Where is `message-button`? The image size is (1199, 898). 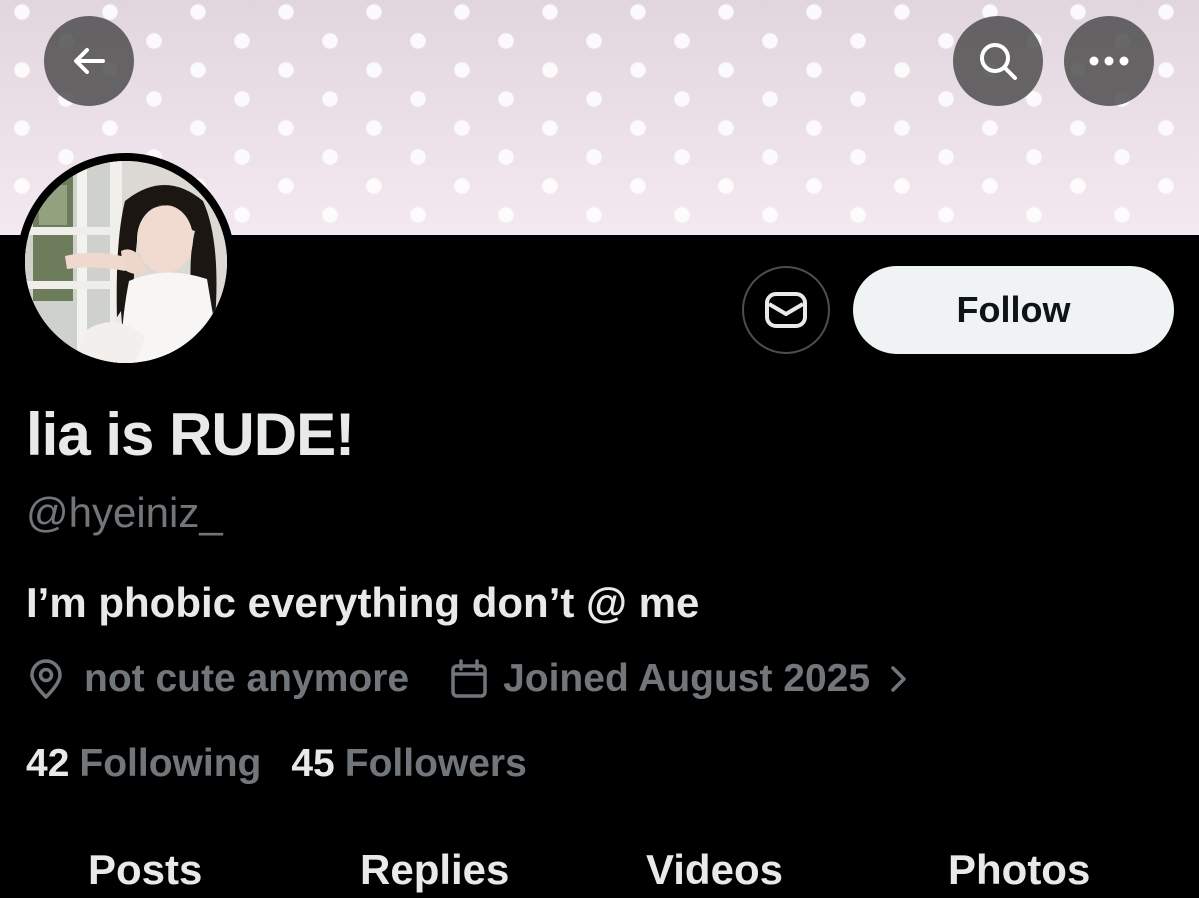 message-button is located at coordinates (786, 310).